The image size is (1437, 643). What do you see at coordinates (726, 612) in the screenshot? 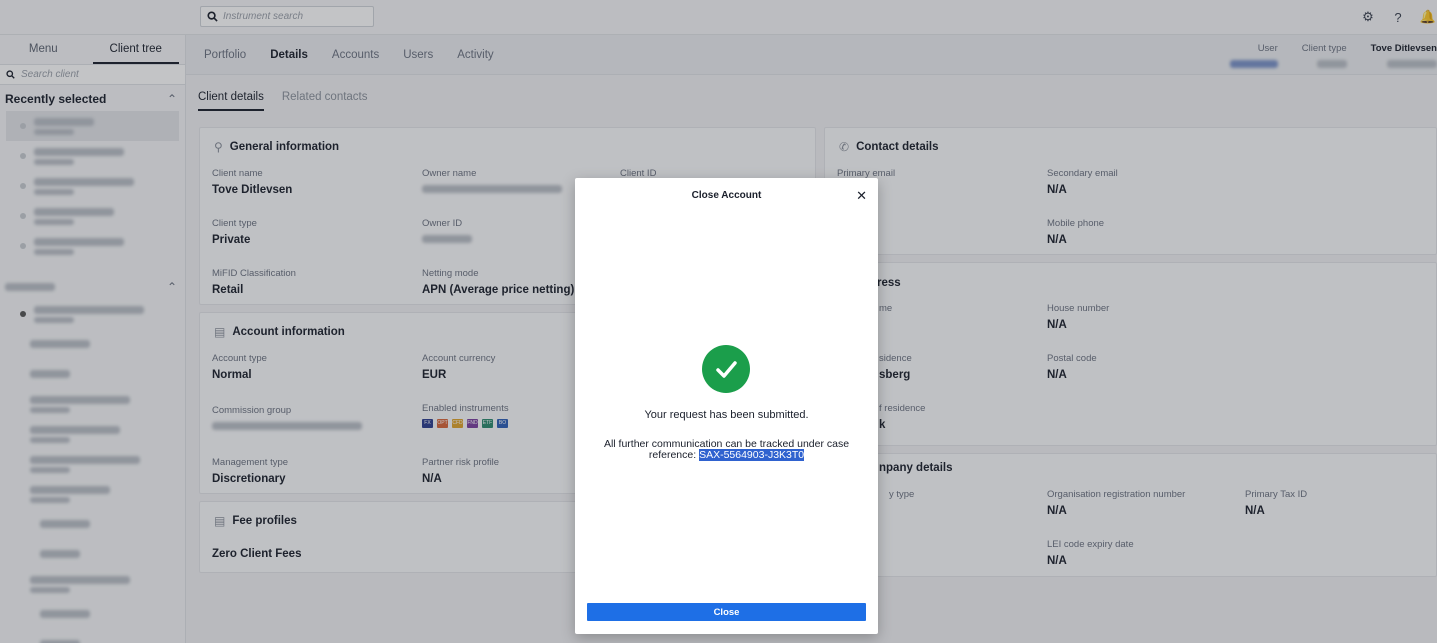
I see `close-button: Close` at bounding box center [726, 612].